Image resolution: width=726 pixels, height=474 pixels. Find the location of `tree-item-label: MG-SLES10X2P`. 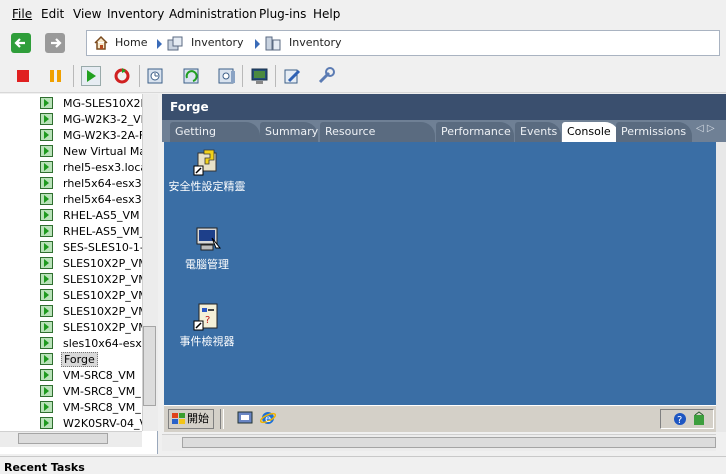

tree-item-label: MG-SLES10X2P is located at coordinates (102, 103).